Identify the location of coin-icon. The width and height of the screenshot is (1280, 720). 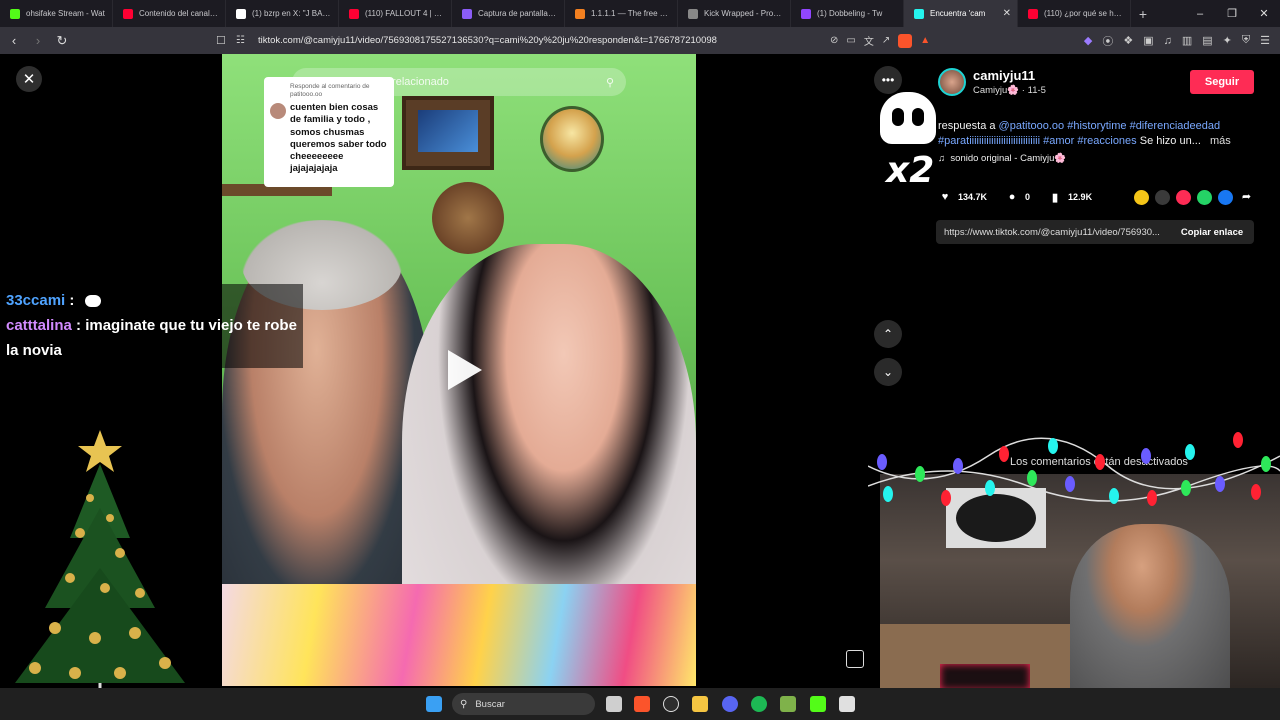
(1141, 197).